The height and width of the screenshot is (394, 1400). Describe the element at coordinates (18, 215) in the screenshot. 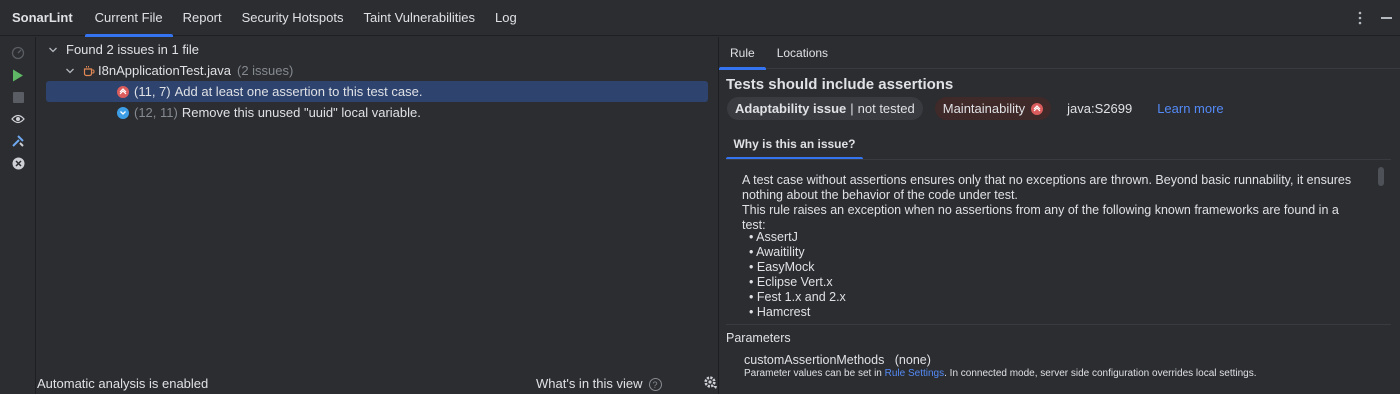

I see `left-toolbar` at that location.